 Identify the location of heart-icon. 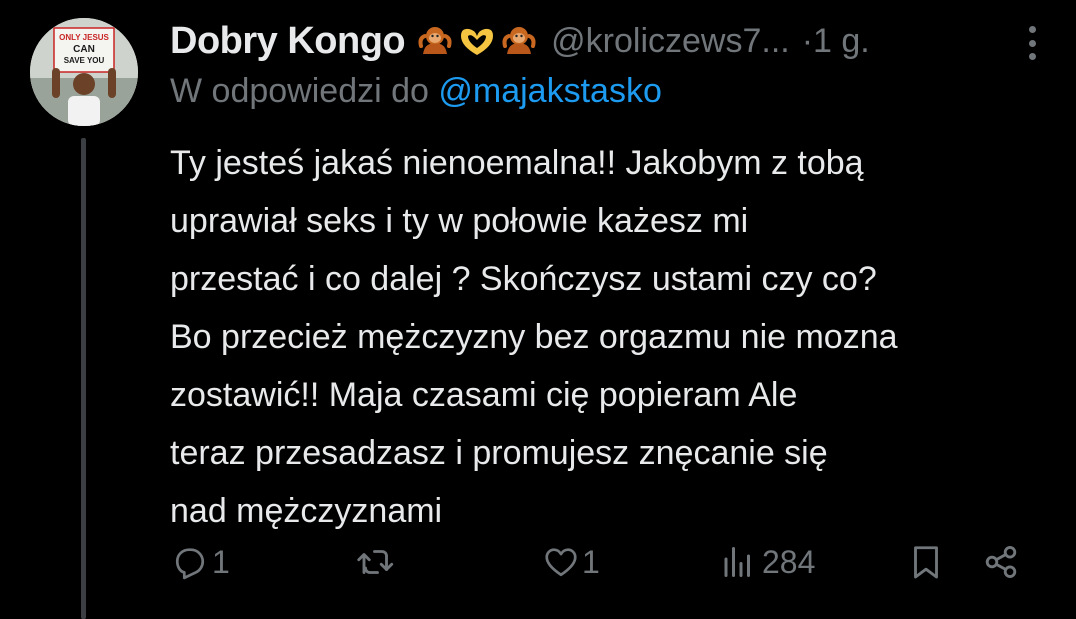
(561, 562).